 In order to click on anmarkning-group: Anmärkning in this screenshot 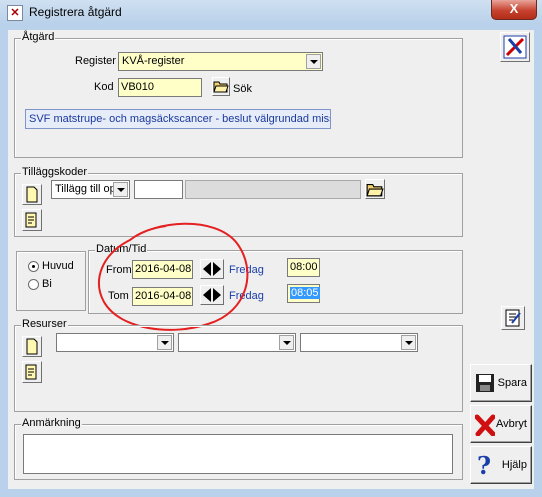, I will do `click(238, 448)`.